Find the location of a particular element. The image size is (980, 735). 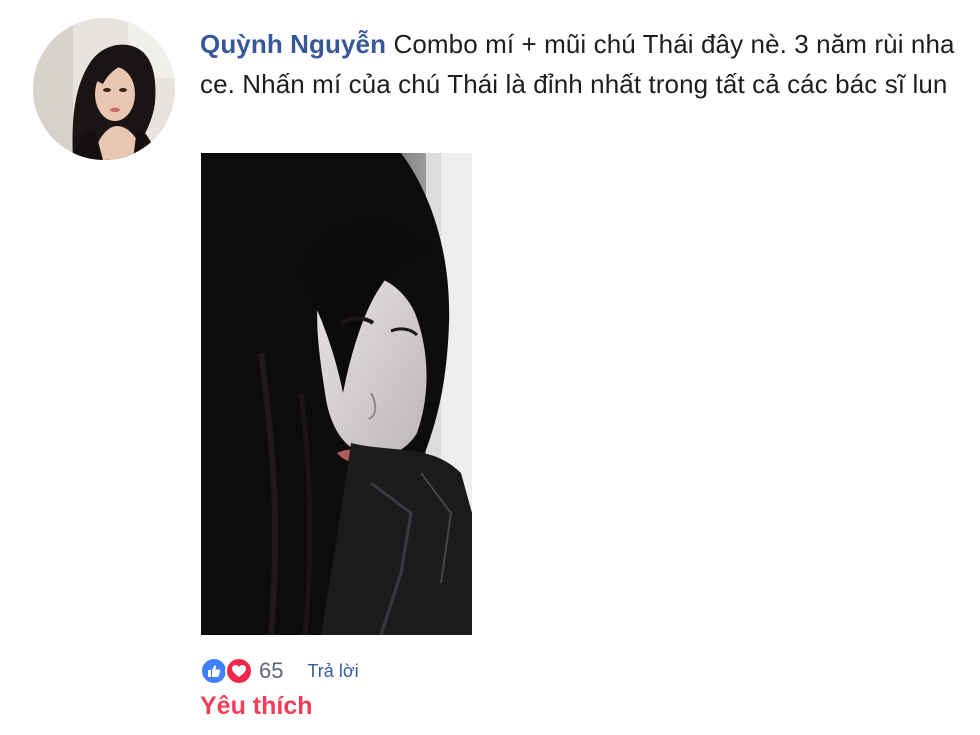

author-name: Quỳnh Nguyễn is located at coordinates (293, 44).